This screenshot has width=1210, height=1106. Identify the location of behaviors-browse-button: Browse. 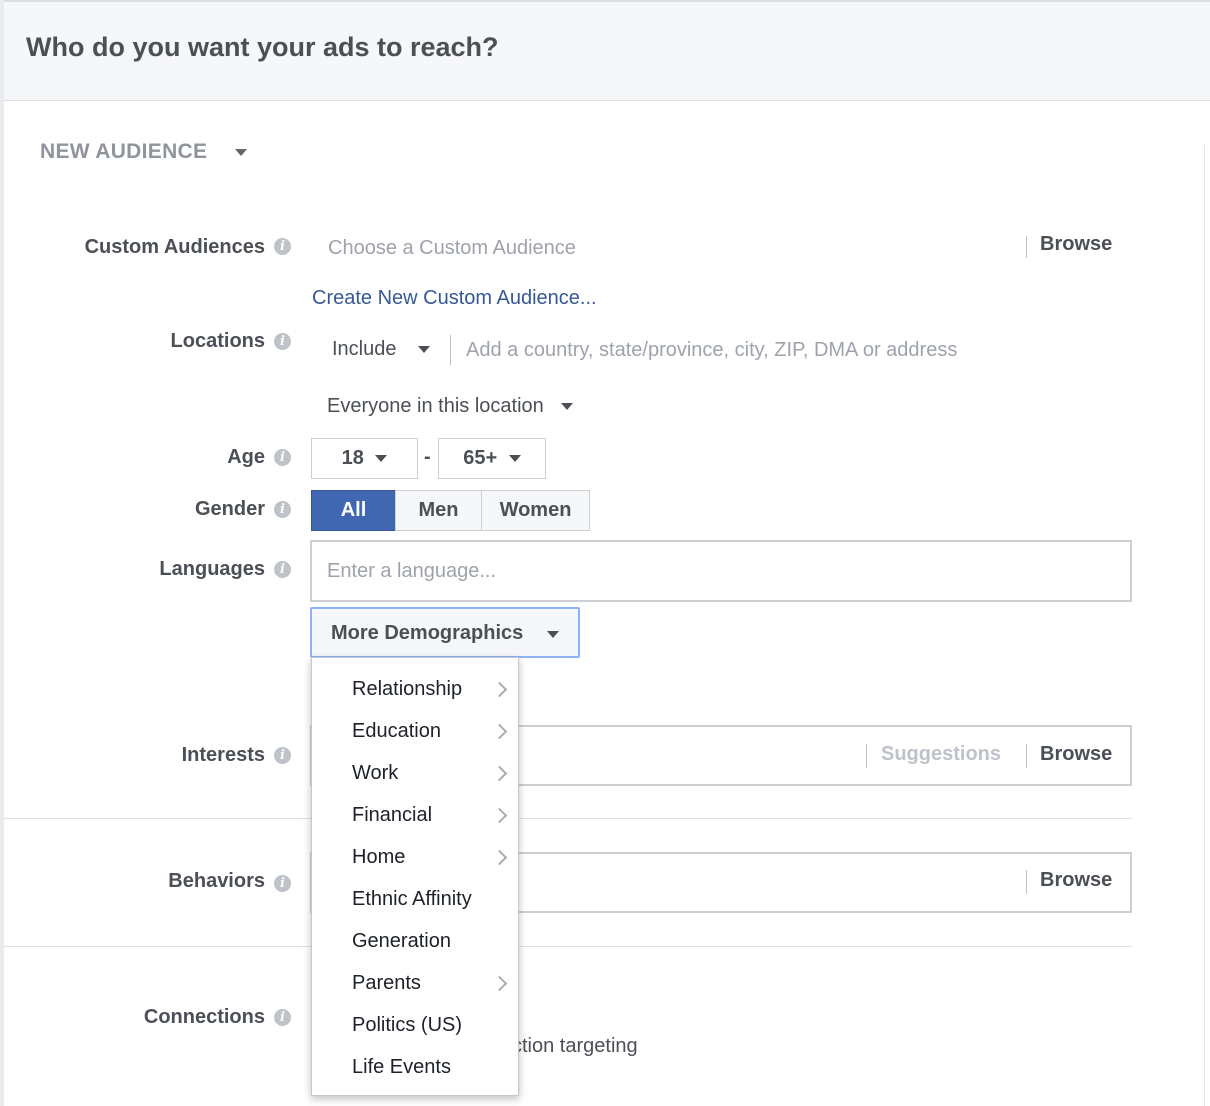
(1076, 880).